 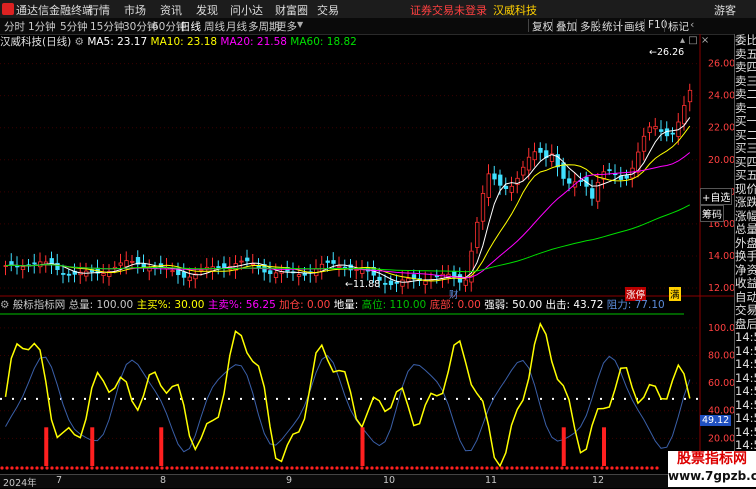 What do you see at coordinates (712, 213) in the screenshot?
I see `chip-button: 筹码` at bounding box center [712, 213].